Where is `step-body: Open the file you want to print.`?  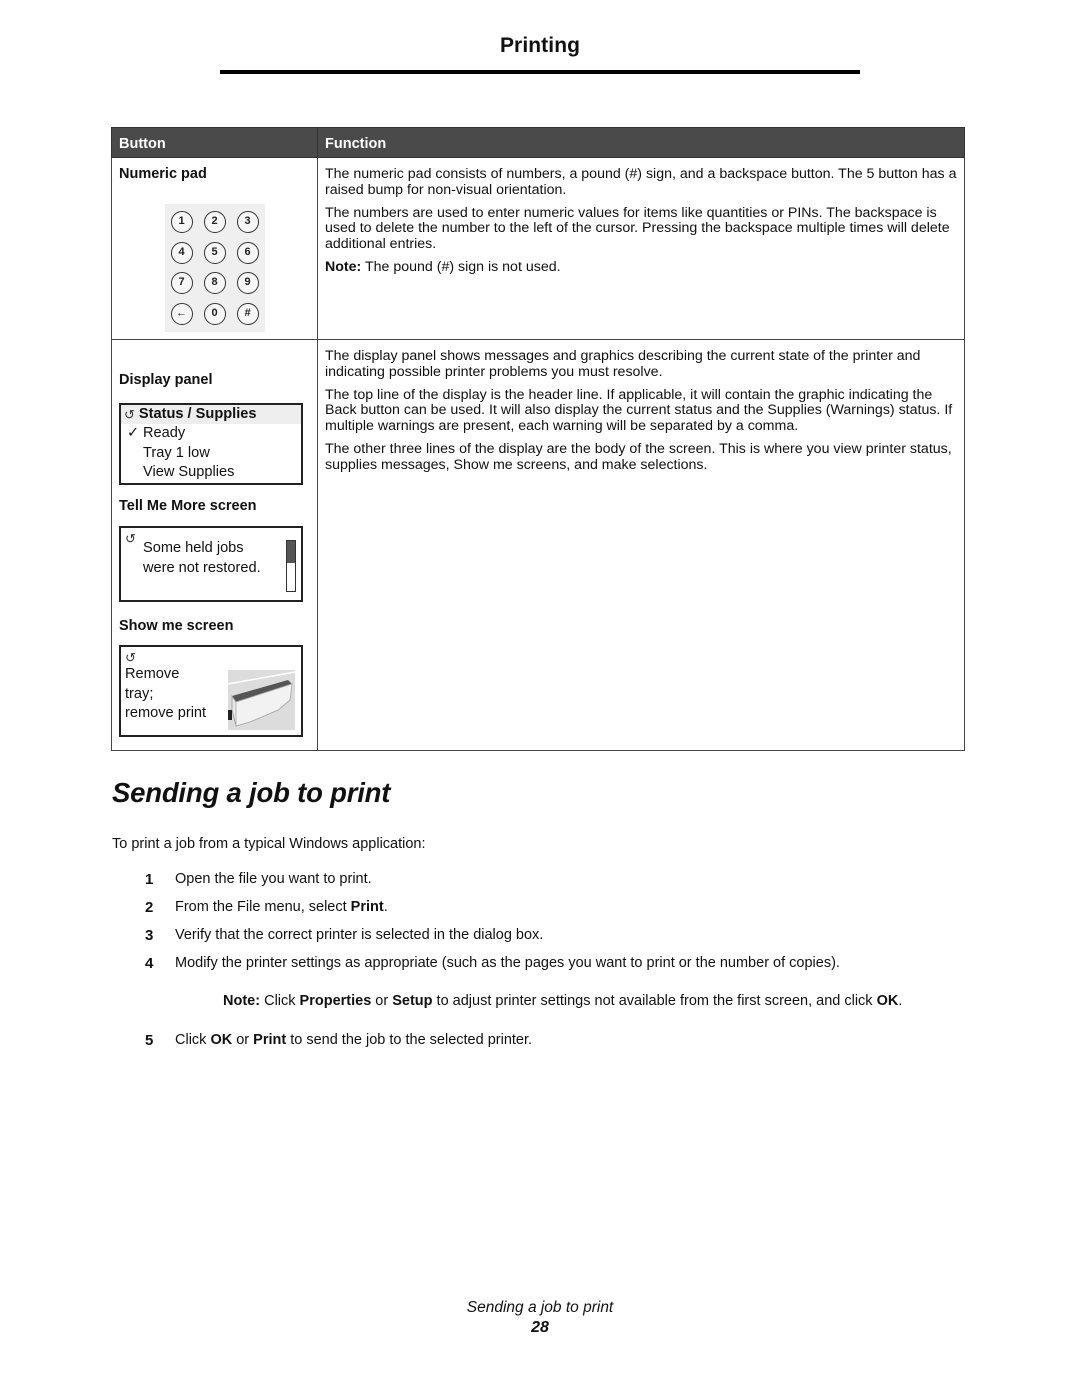 step-body: Open the file you want to print. is located at coordinates (273, 879).